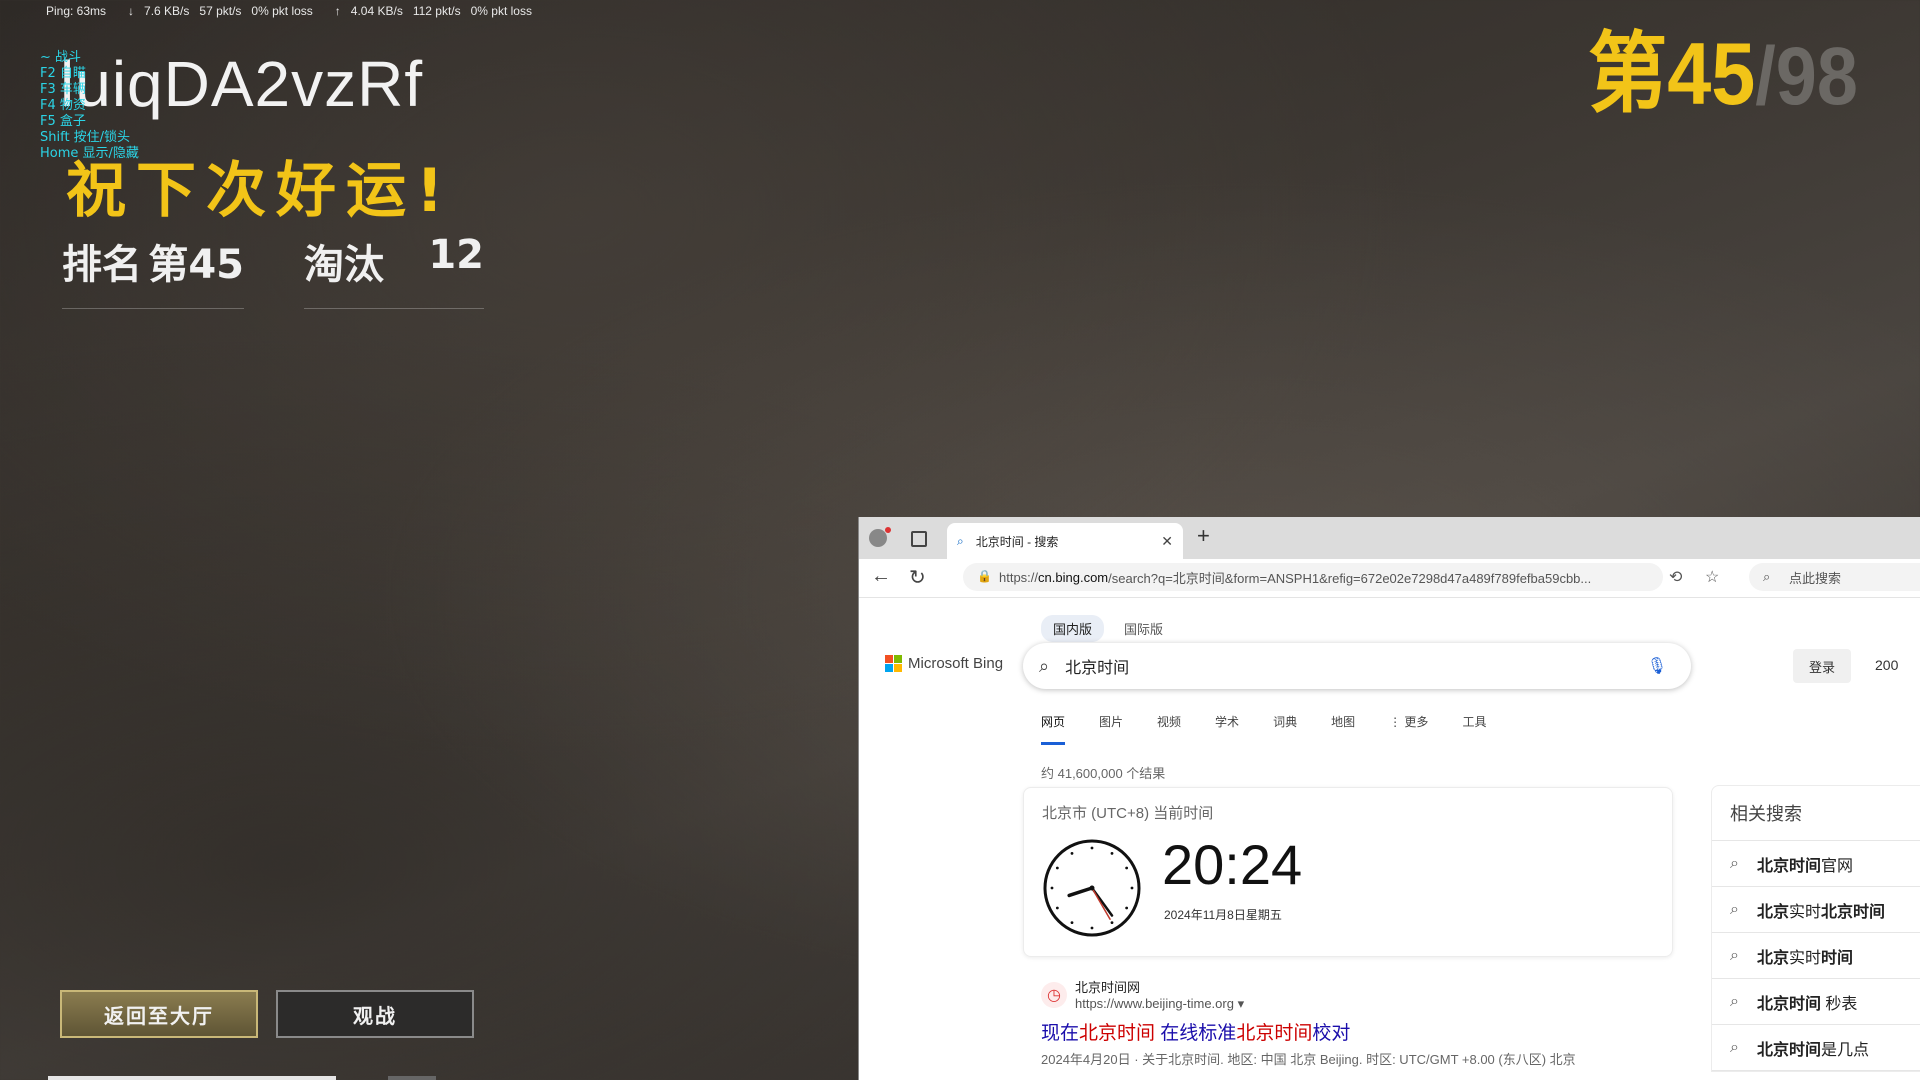 Image resolution: width=1920 pixels, height=1080 pixels. I want to click on result-count: 约 41,600,000 个结果, so click(1103, 773).